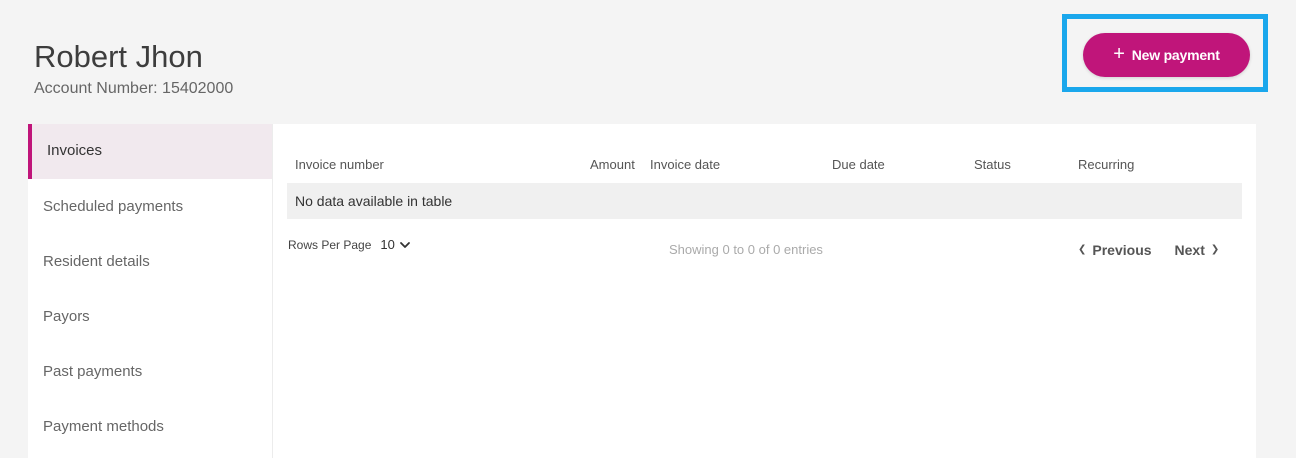 The width and height of the screenshot is (1296, 458). Describe the element at coordinates (1082, 249) in the screenshot. I see `chevron-left-icon: ❮` at that location.